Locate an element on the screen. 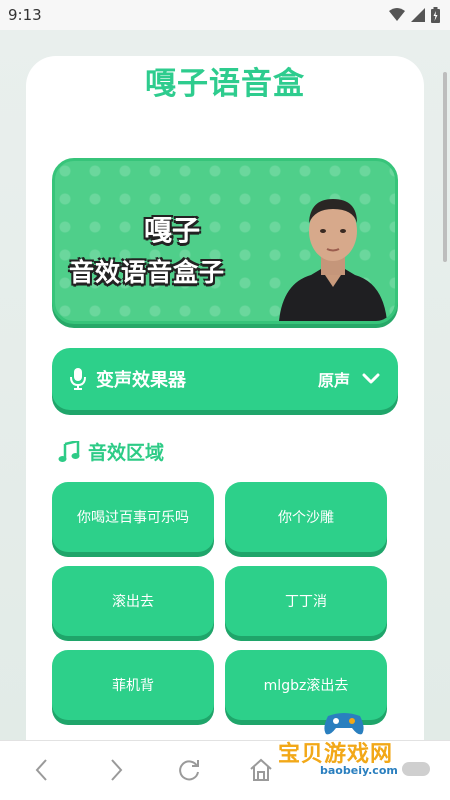 Image resolution: width=450 pixels, height=800 pixels. status-time: 9:13 is located at coordinates (25, 15).